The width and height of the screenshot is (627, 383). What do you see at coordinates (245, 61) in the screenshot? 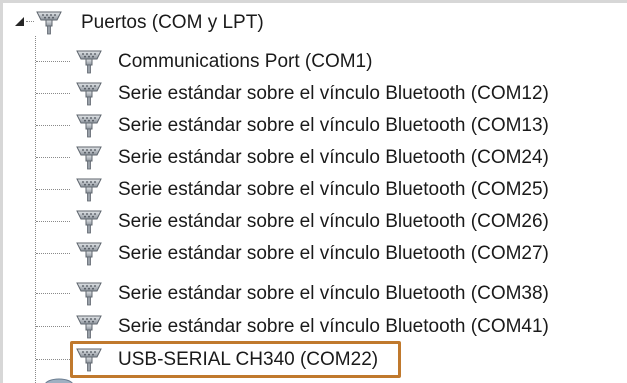
I see `tree-node-label: Communications Port (COM1)` at bounding box center [245, 61].